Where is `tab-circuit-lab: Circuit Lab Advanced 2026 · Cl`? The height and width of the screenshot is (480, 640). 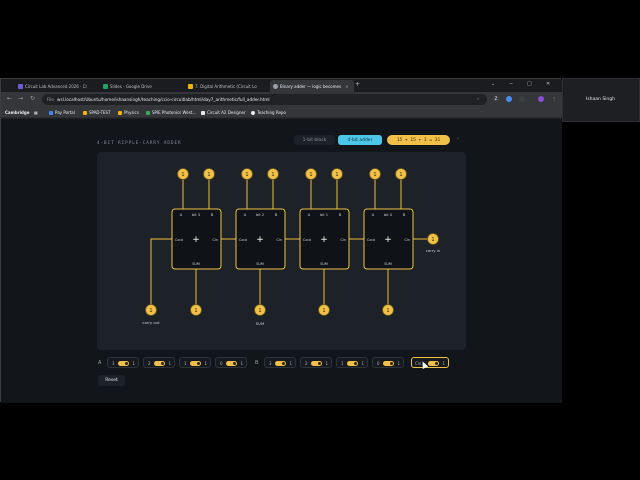 tab-circuit-lab: Circuit Lab Advanced 2026 · Cl is located at coordinates (57, 86).